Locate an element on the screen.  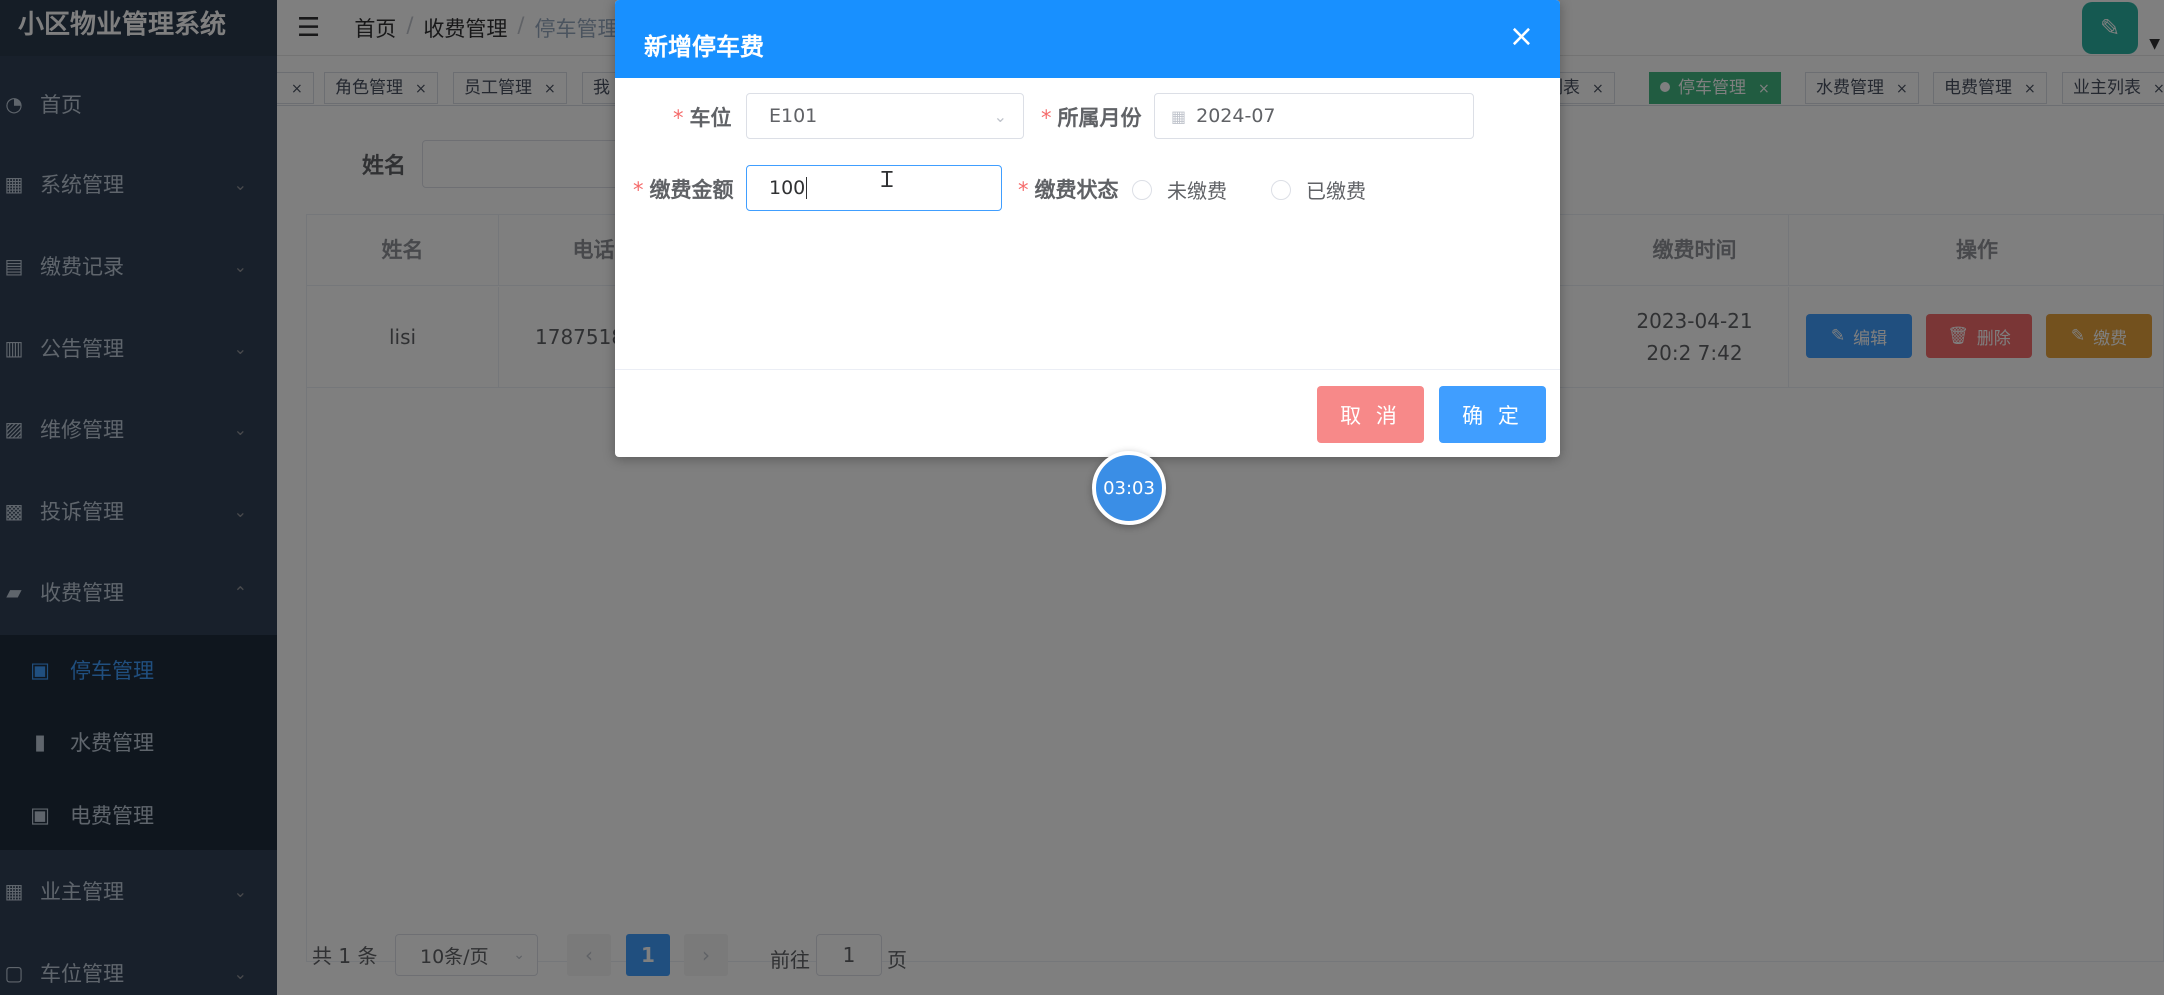
text-caret is located at coordinates (807, 188).